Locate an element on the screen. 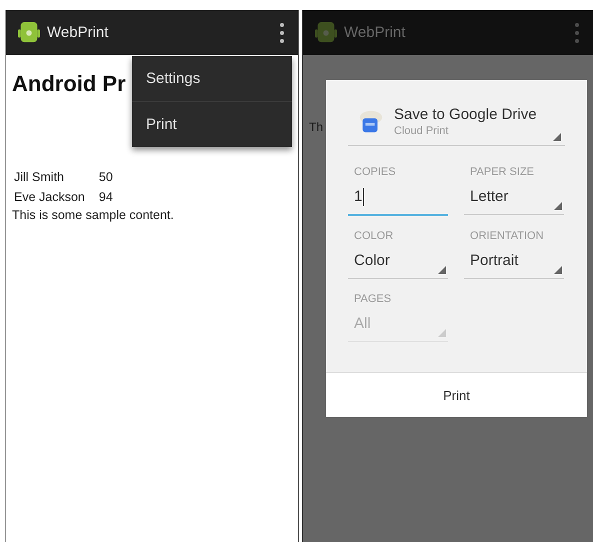 This screenshot has height=542, width=593. field-label: PAGES is located at coordinates (372, 299).